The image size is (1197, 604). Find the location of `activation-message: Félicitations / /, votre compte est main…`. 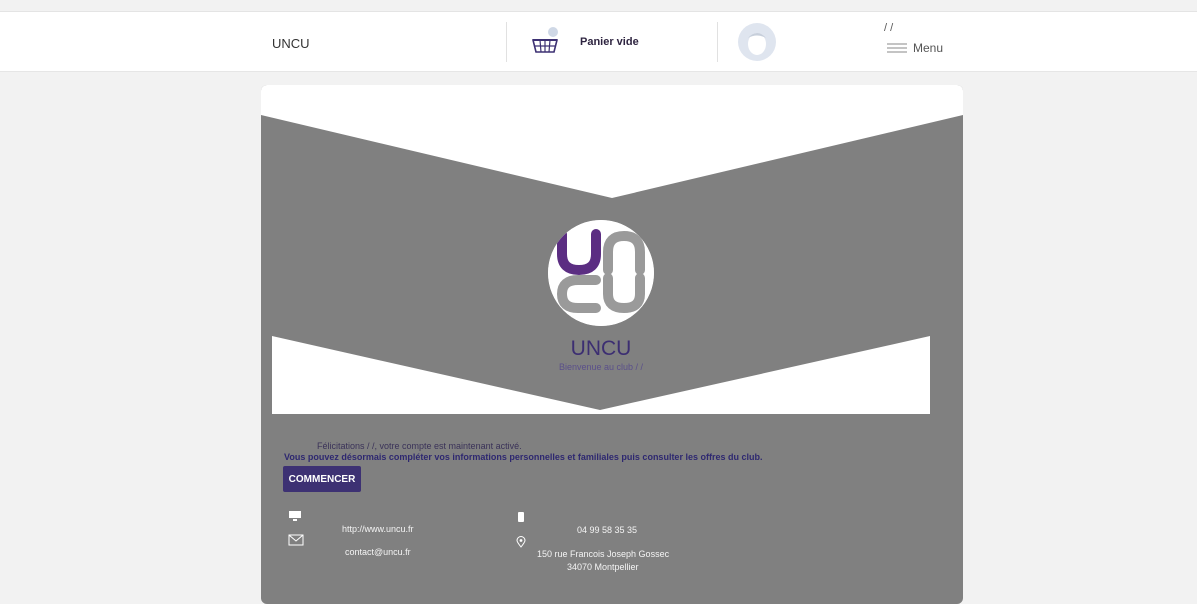

activation-message: Félicitations / /, votre compte est main… is located at coordinates (419, 446).